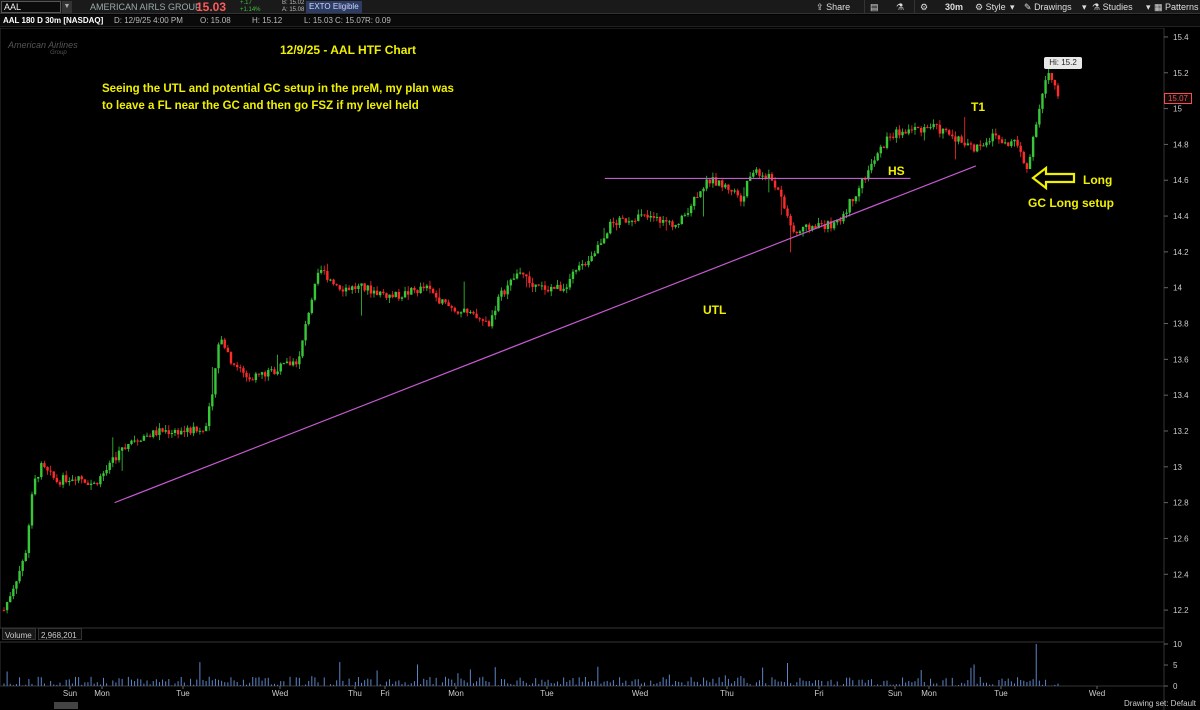  I want to click on symbol-input: AAL, so click(31, 7).